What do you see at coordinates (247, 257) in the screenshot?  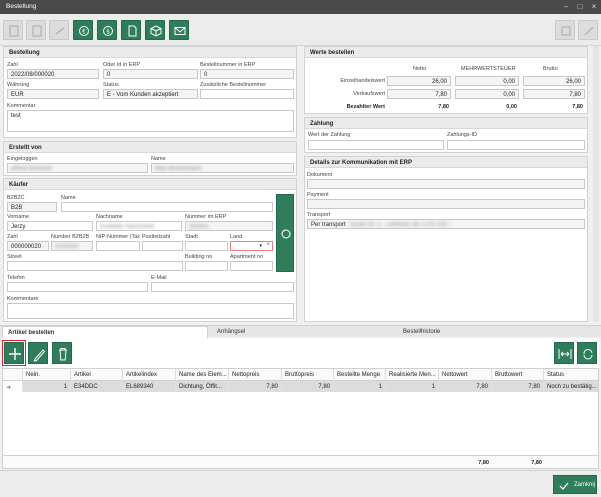 I see `apartment-label: Apartment no` at bounding box center [247, 257].